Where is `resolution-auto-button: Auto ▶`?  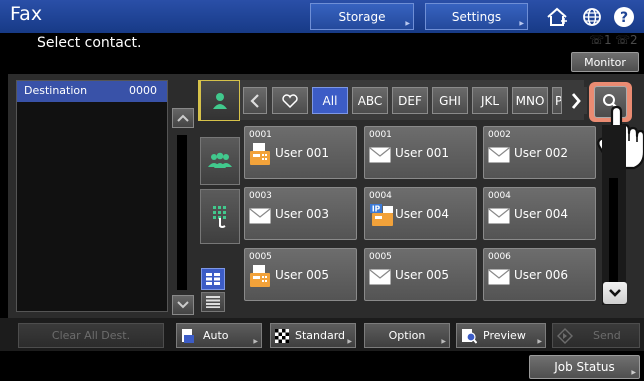 resolution-auto-button: Auto ▶ is located at coordinates (219, 335).